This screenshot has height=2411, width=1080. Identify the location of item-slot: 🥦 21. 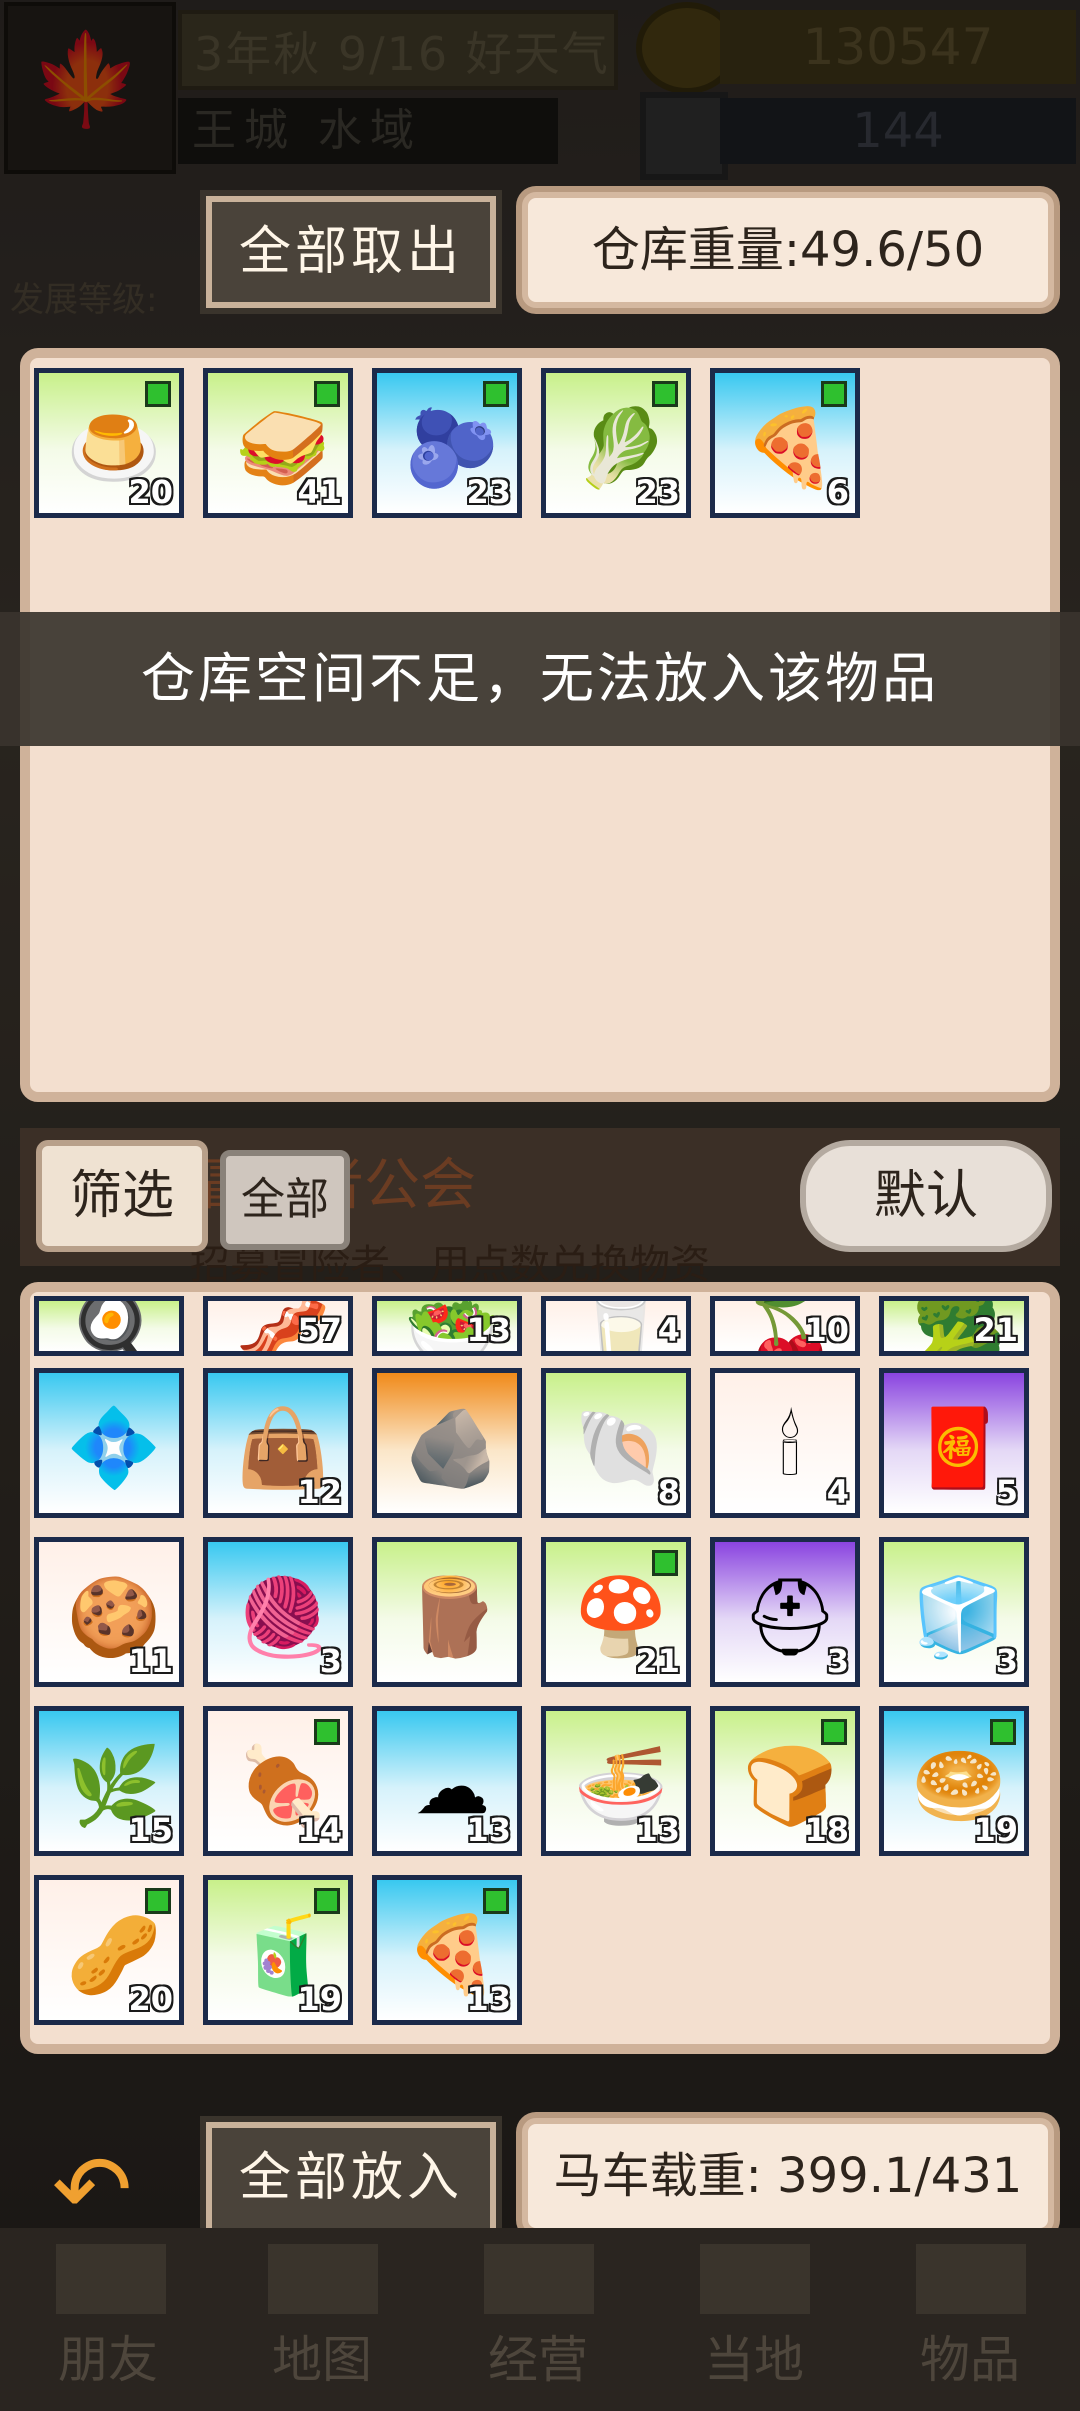
(954, 1326).